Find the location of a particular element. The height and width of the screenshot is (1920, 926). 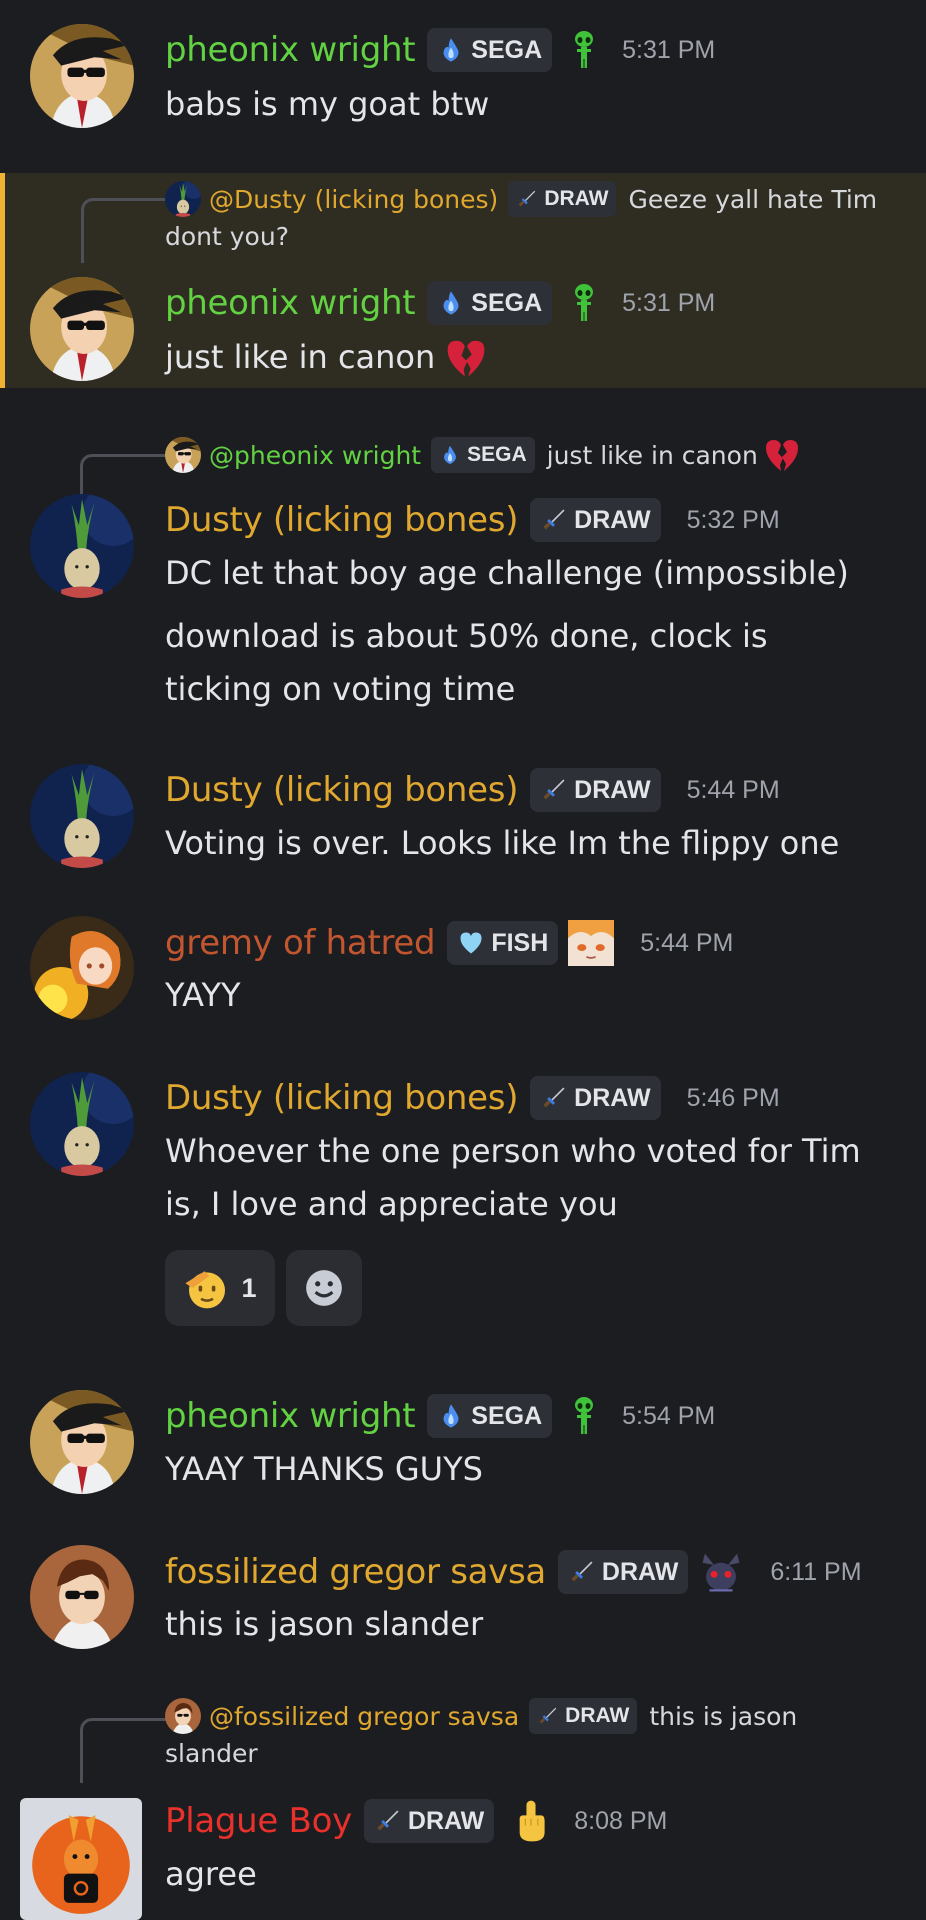

reply-text: just like in canon is located at coordinates (652, 455).